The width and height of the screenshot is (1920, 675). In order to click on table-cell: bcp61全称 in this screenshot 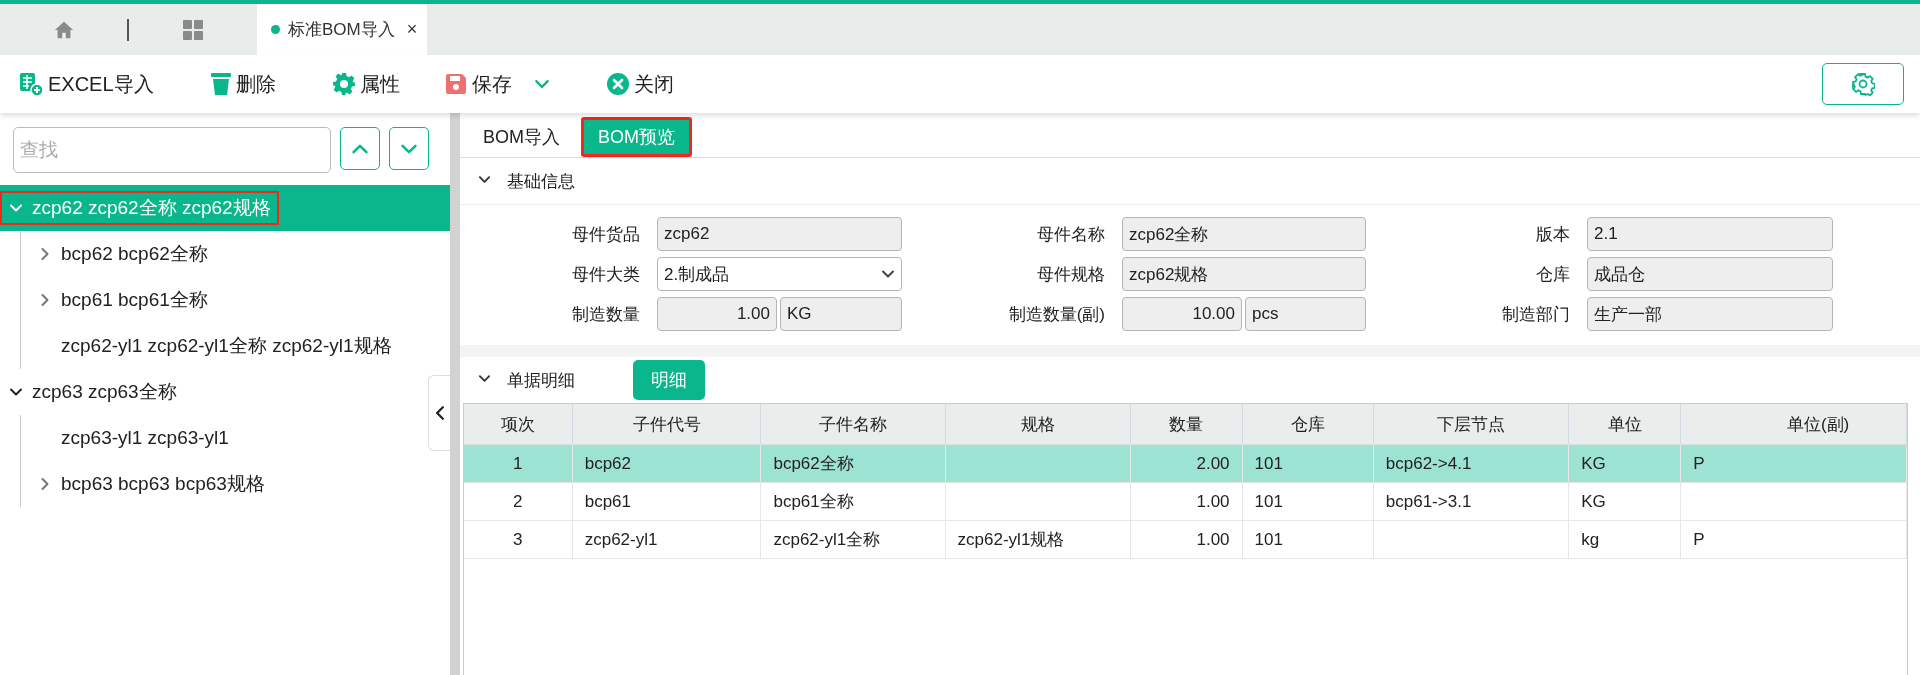, I will do `click(813, 501)`.